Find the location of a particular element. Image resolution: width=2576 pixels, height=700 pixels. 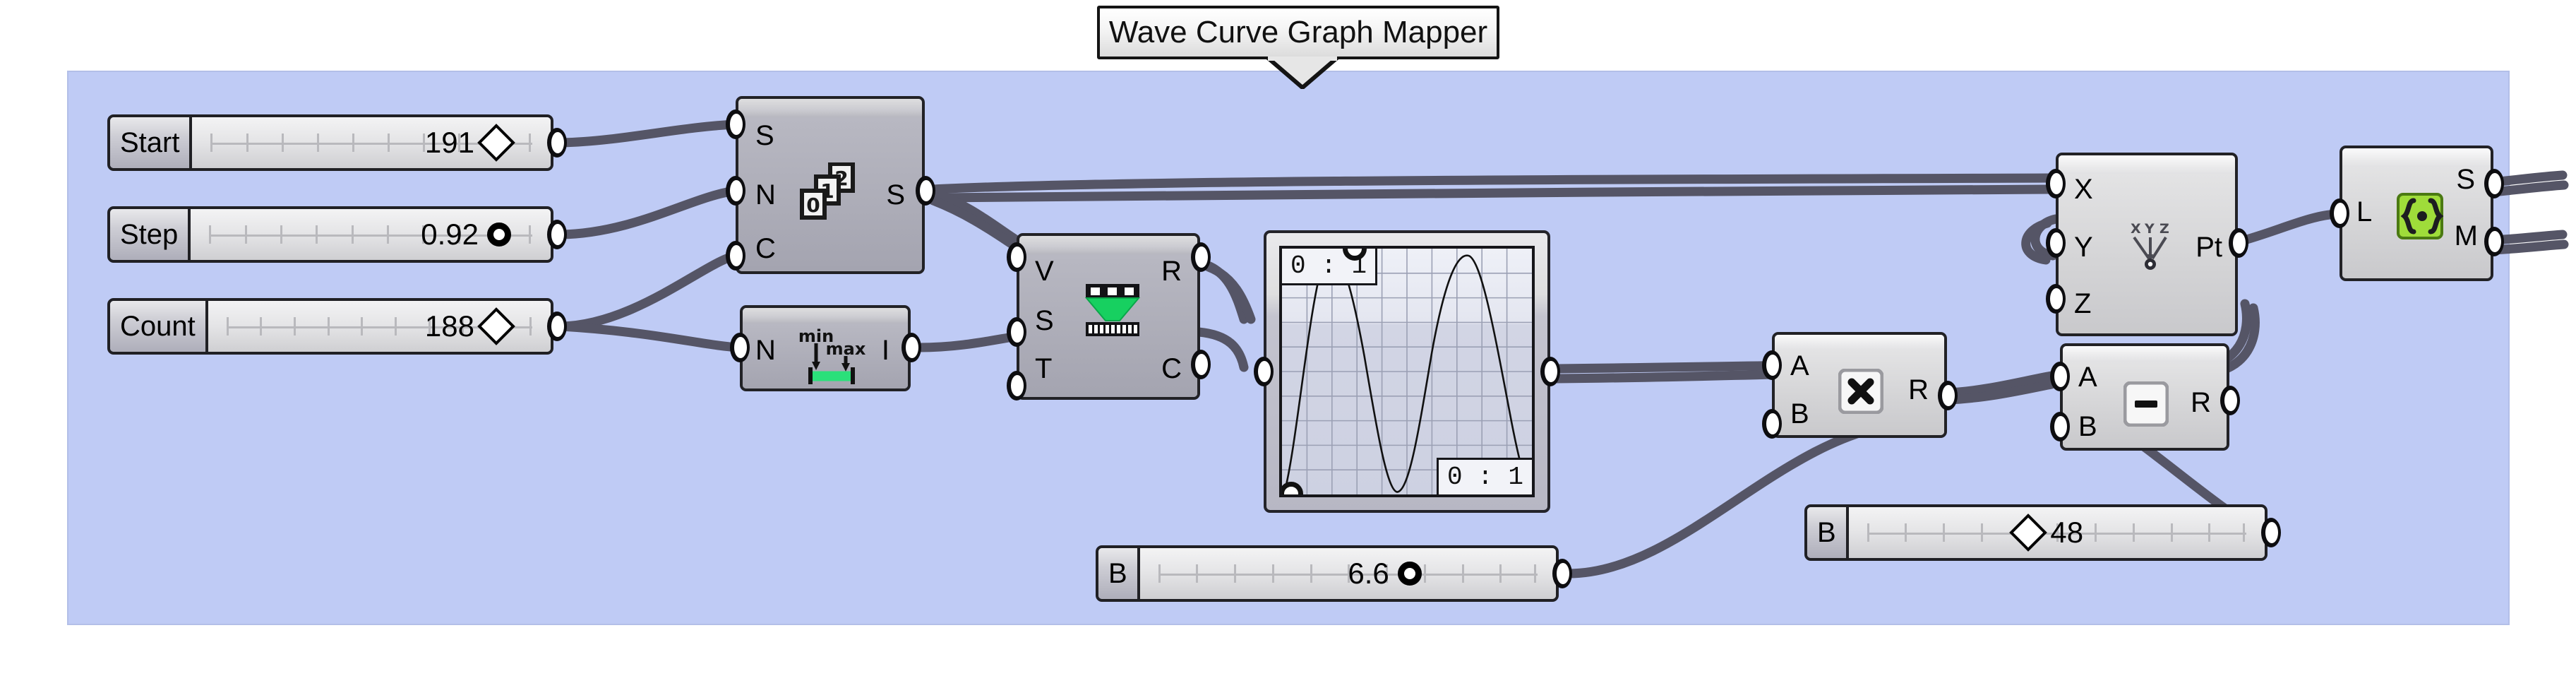

node-multiply-output-r: R is located at coordinates (1918, 390).